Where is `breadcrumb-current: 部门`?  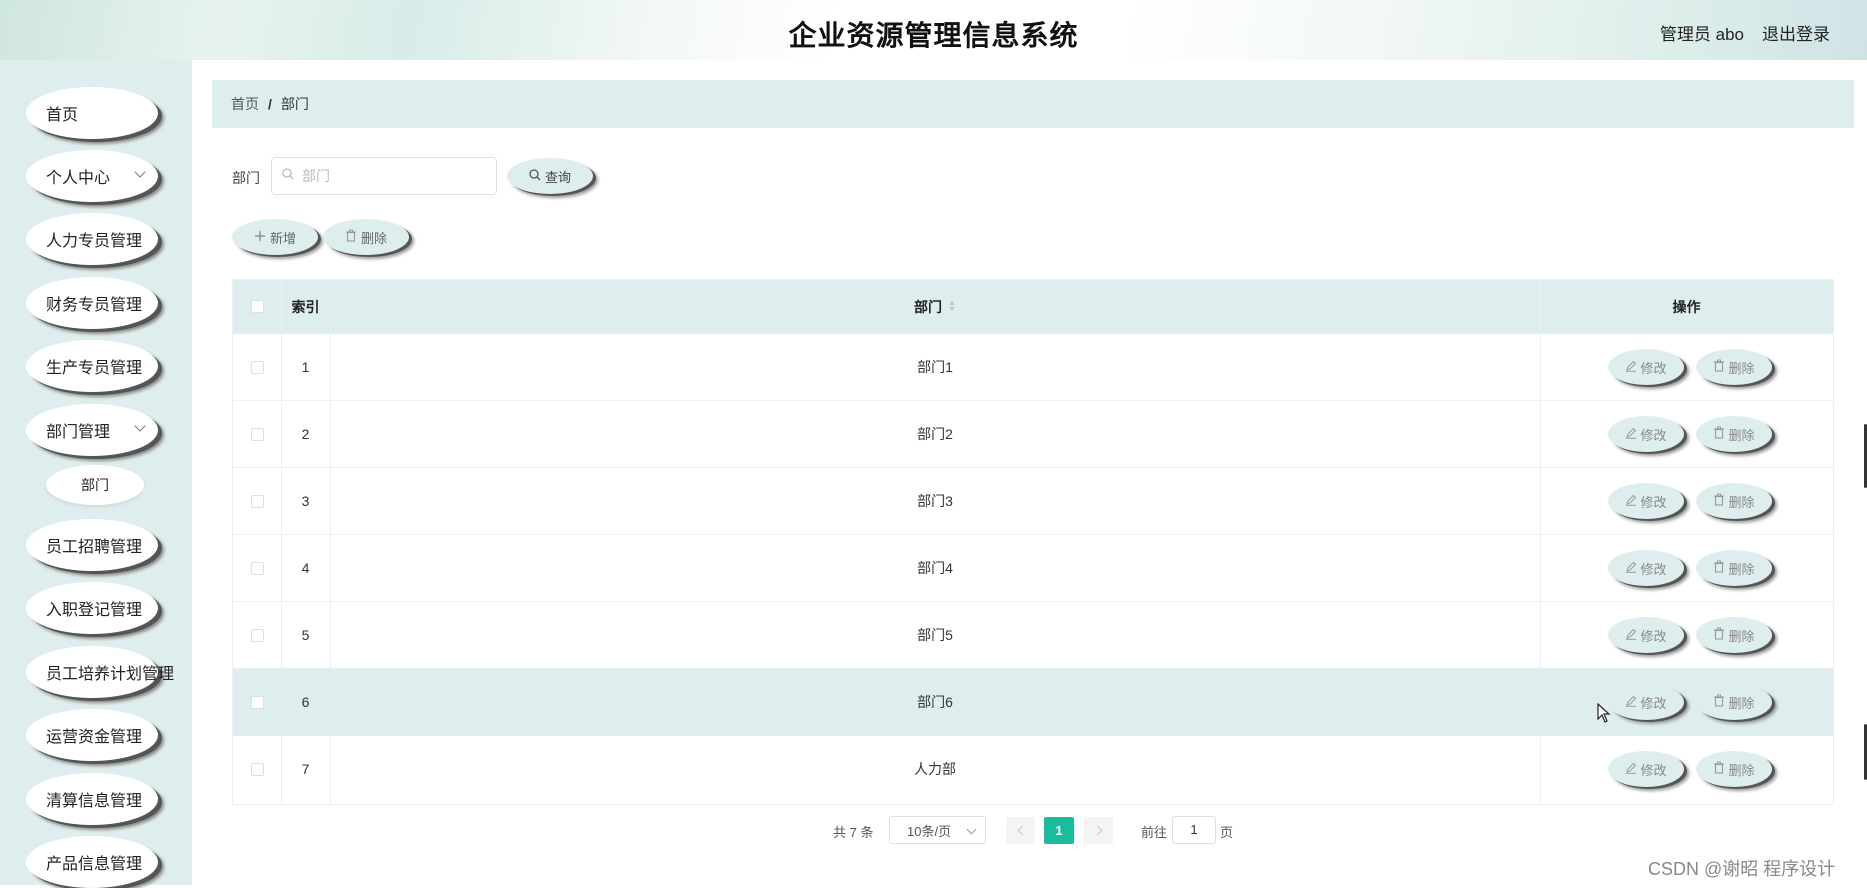
breadcrumb-current: 部门 is located at coordinates (294, 104).